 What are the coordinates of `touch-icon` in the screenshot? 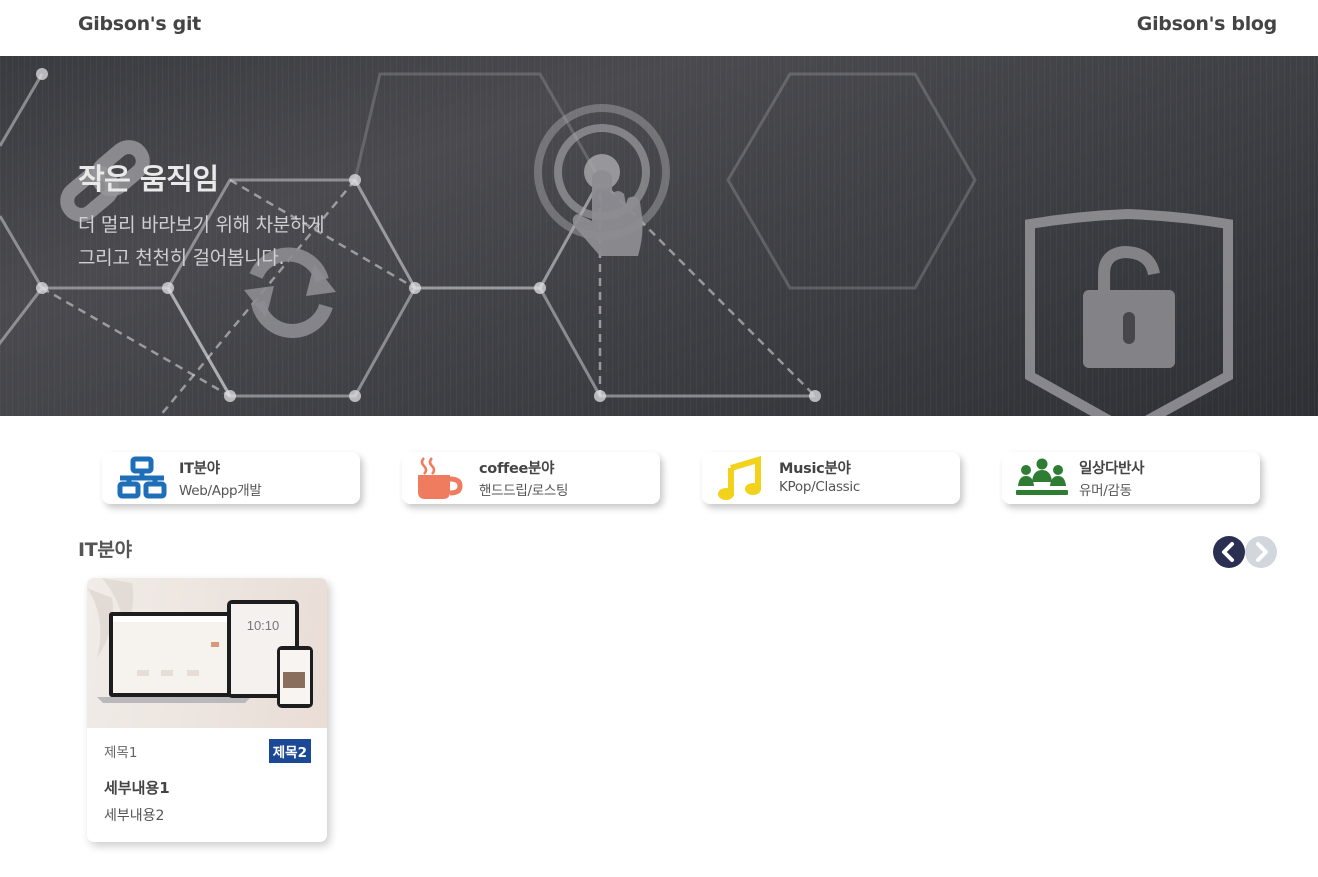 It's located at (602, 180).